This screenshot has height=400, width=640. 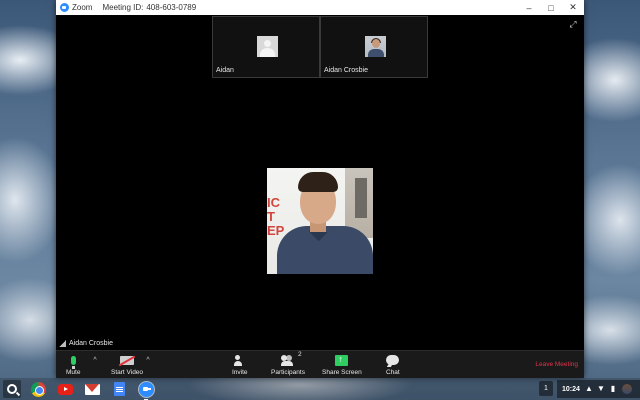 I want to click on launcher-button, so click(x=12, y=389).